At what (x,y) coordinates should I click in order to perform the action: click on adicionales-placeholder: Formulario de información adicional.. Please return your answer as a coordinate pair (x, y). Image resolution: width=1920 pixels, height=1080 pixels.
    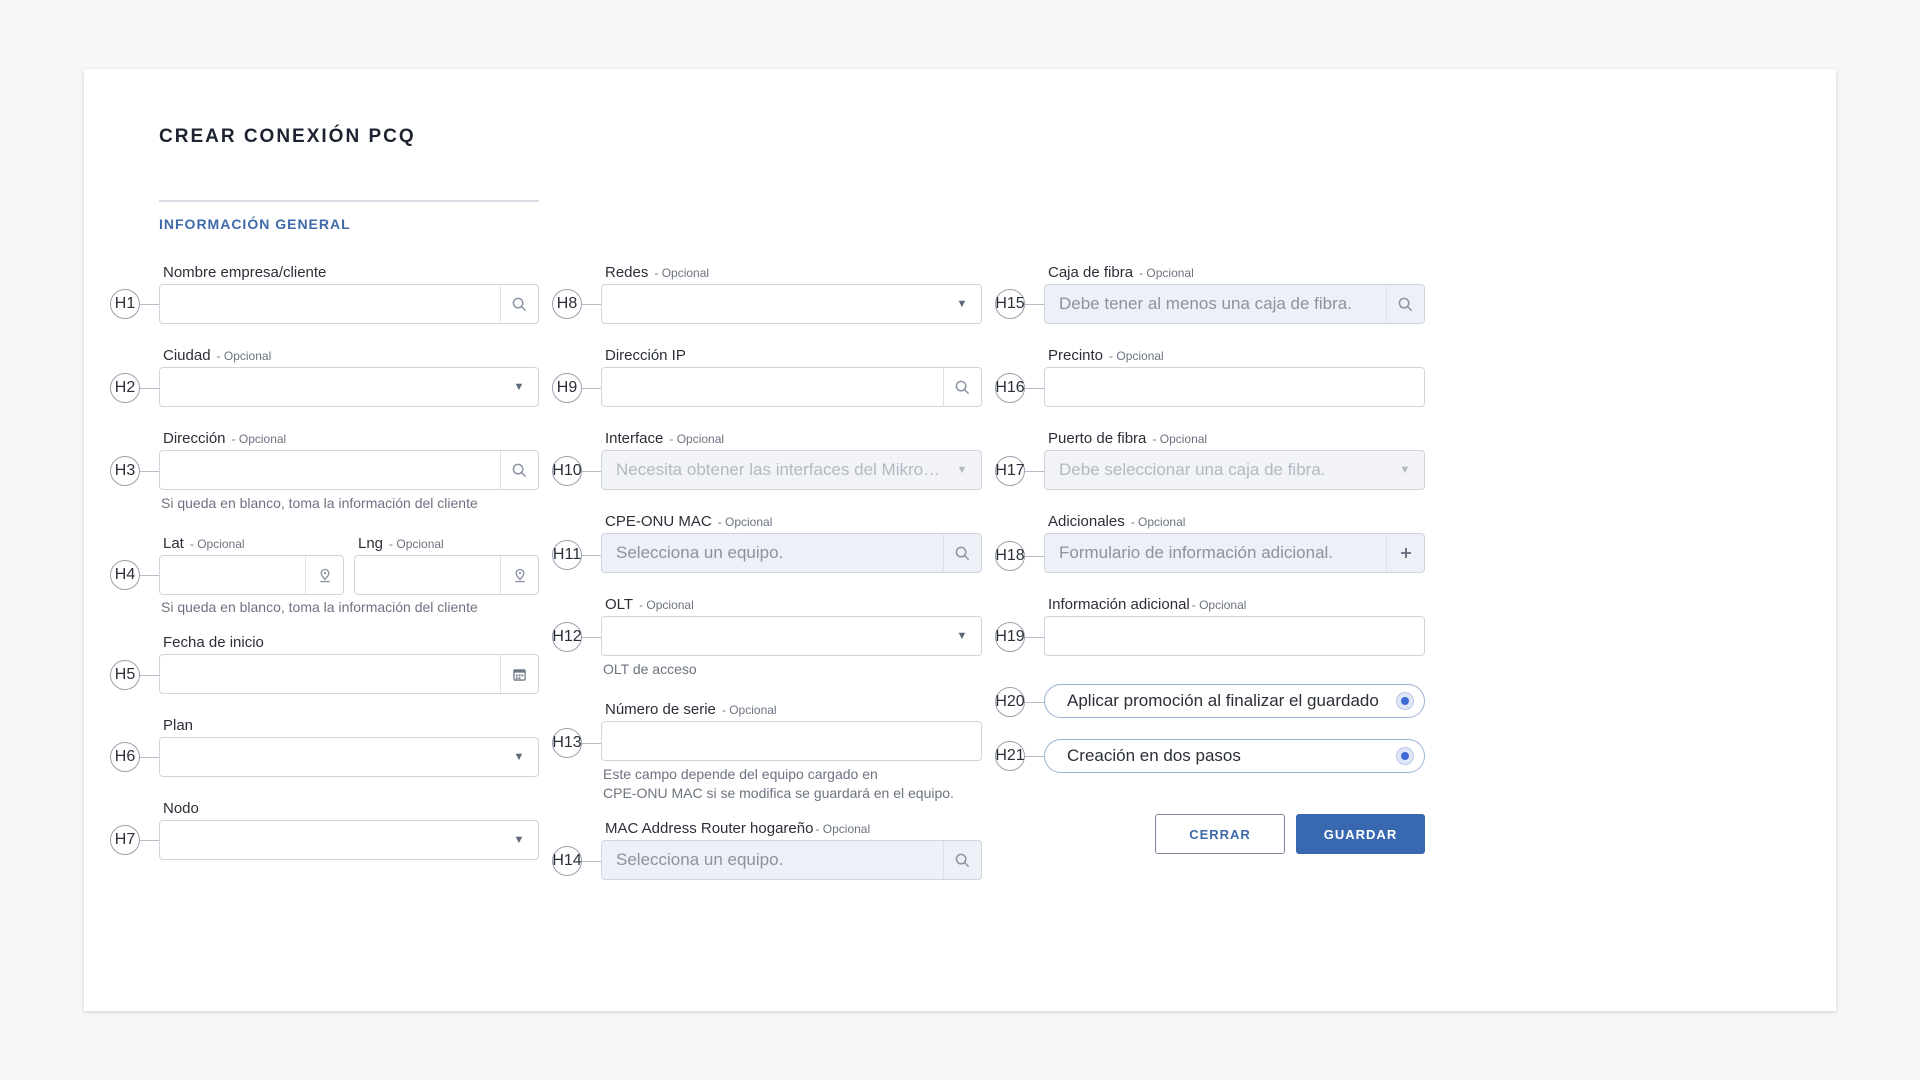
    Looking at the image, I should click on (1196, 552).